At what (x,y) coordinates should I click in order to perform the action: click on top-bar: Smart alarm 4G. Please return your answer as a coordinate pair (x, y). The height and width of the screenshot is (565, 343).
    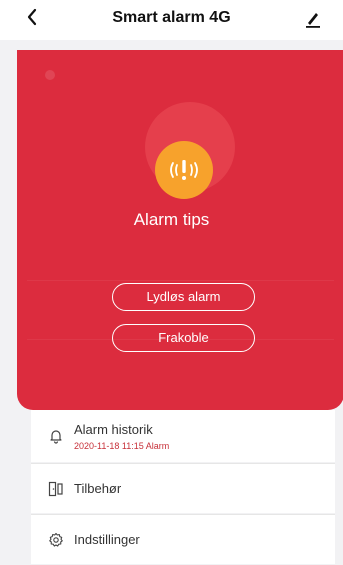
    Looking at the image, I should click on (171, 20).